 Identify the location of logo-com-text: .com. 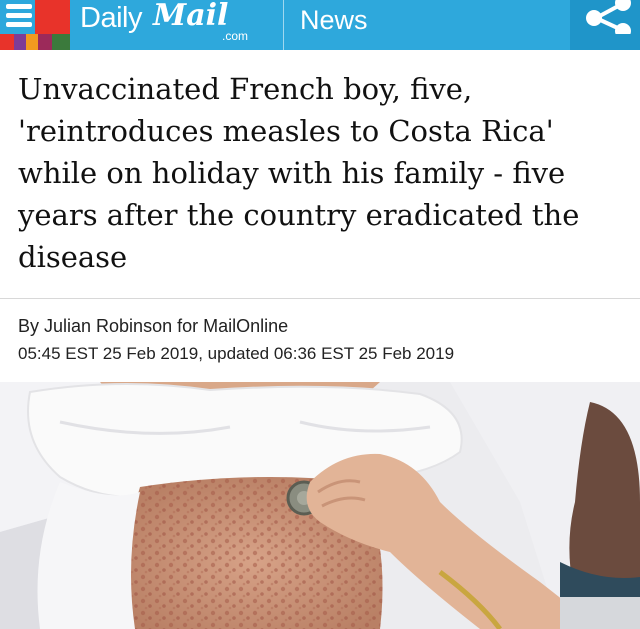
(235, 36).